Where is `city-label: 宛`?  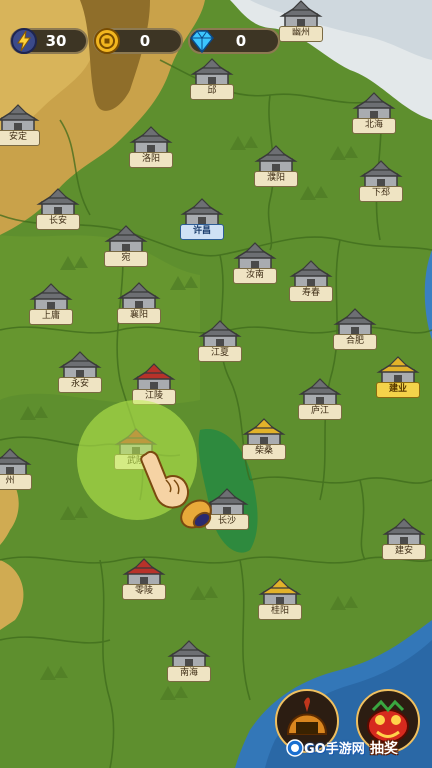 city-label: 宛 is located at coordinates (126, 259).